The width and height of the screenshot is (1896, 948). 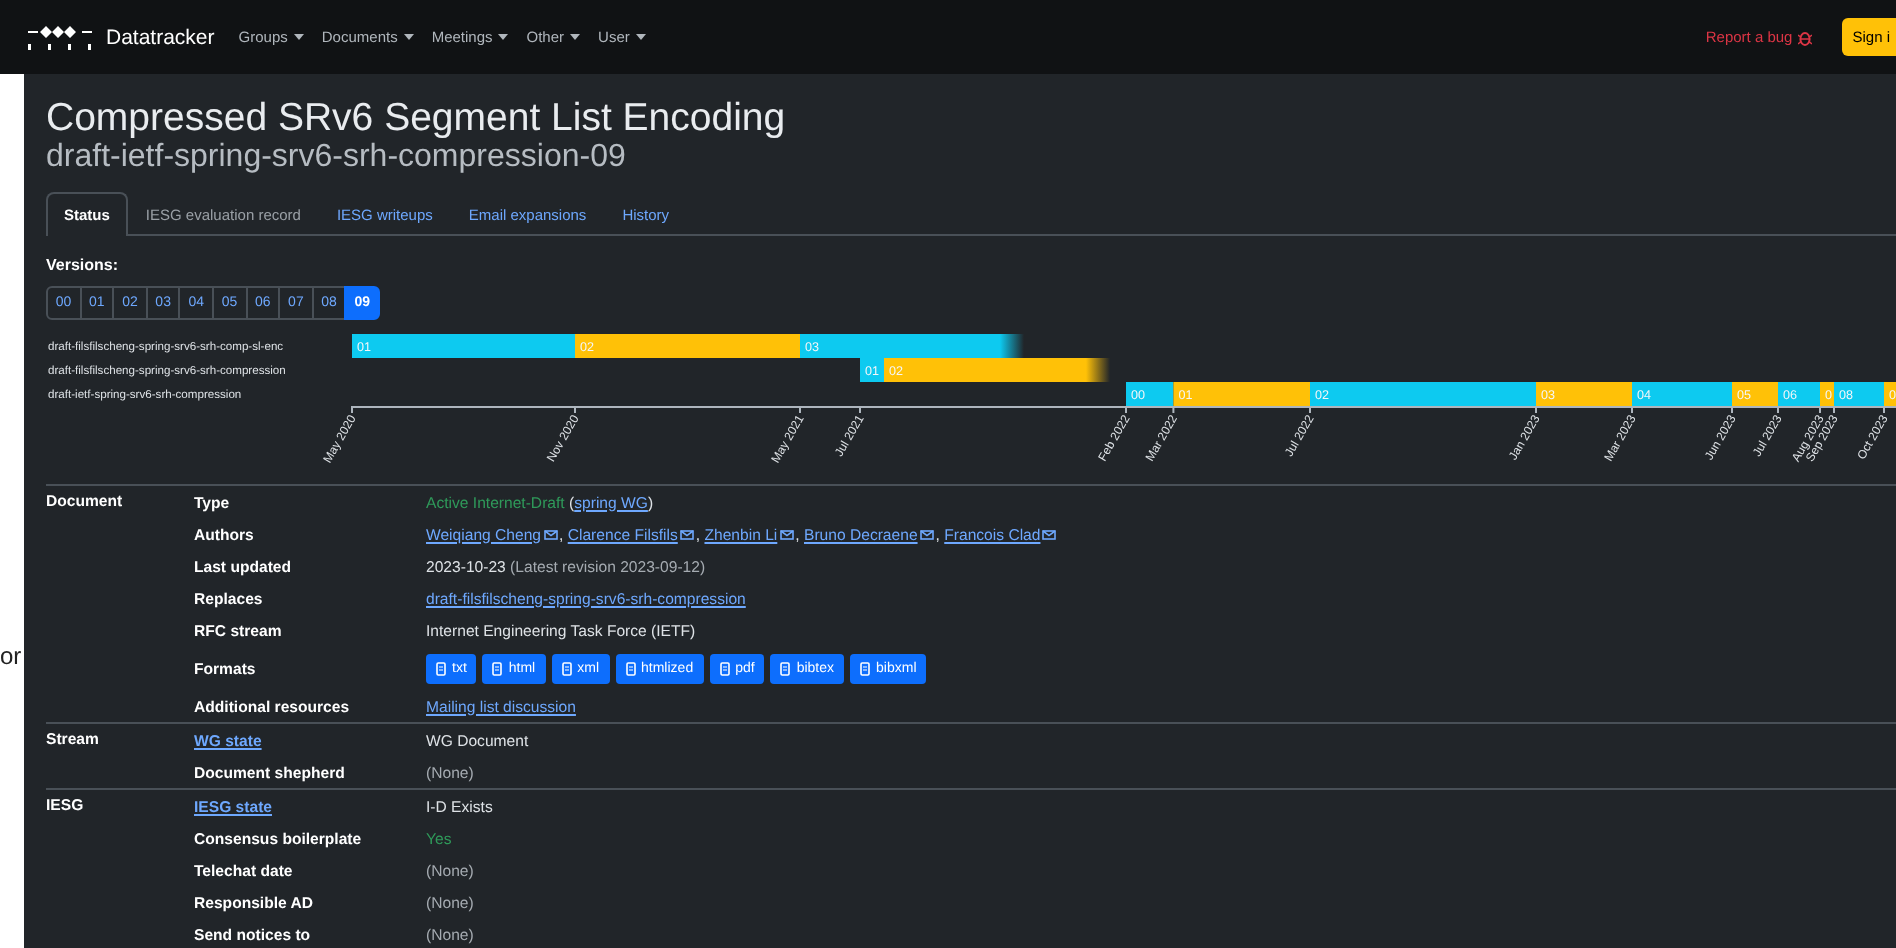 I want to click on background-text: or, so click(x=11, y=656).